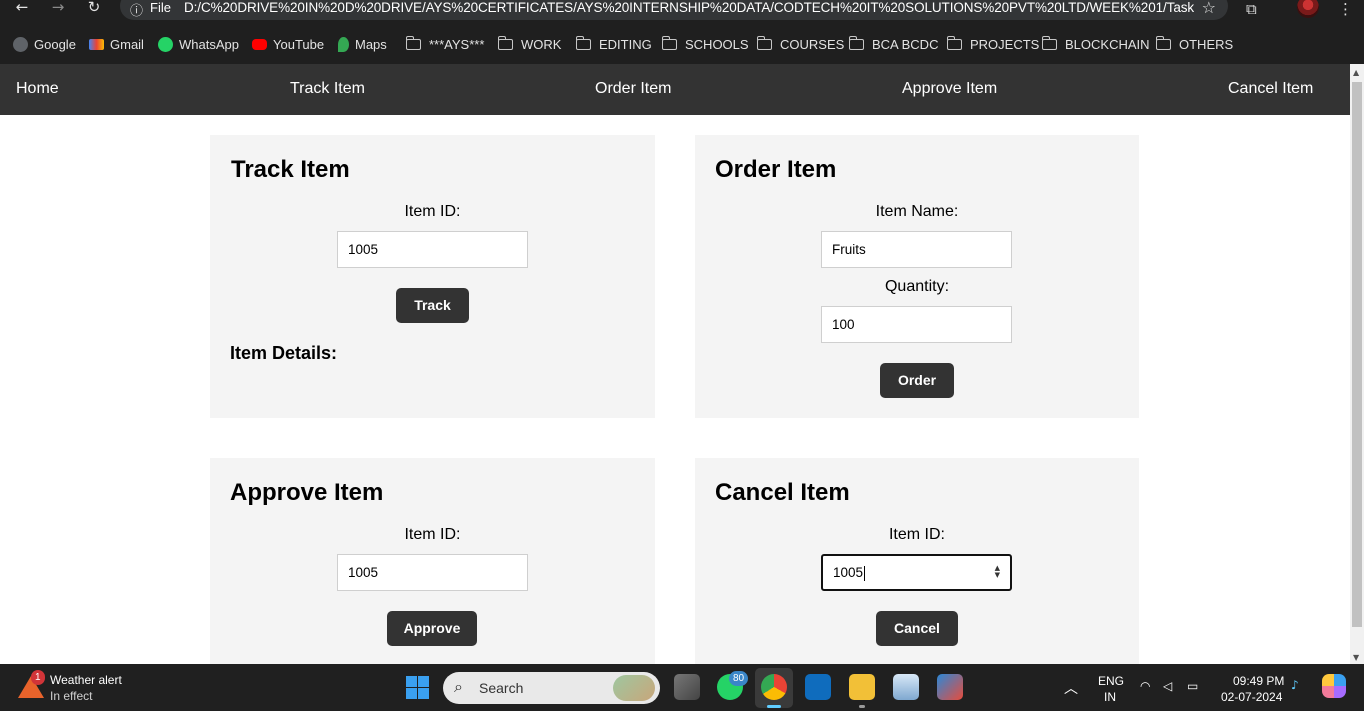 The image size is (1364, 711). I want to click on page-scrollbar: ▲ ▼, so click(1357, 364).